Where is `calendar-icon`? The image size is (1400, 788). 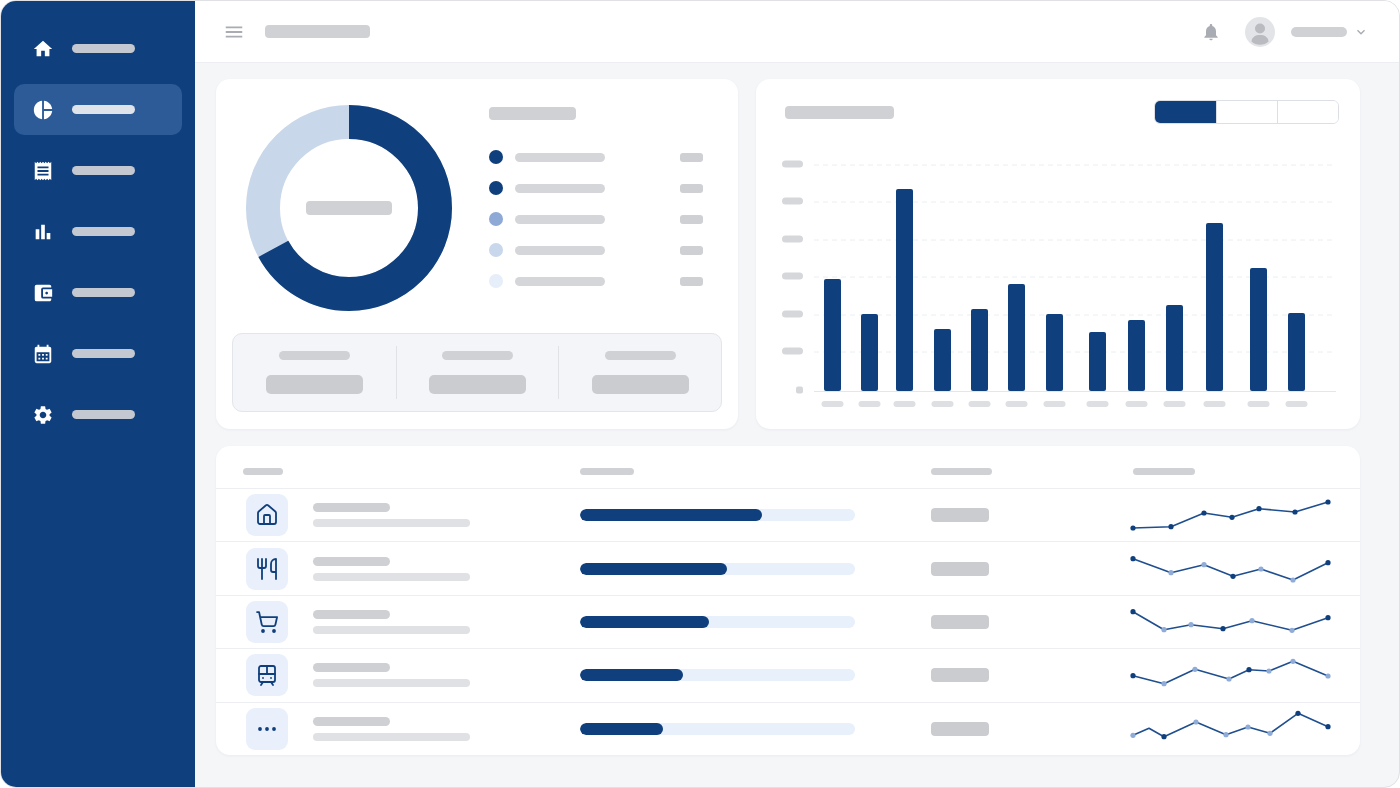 calendar-icon is located at coordinates (43, 353).